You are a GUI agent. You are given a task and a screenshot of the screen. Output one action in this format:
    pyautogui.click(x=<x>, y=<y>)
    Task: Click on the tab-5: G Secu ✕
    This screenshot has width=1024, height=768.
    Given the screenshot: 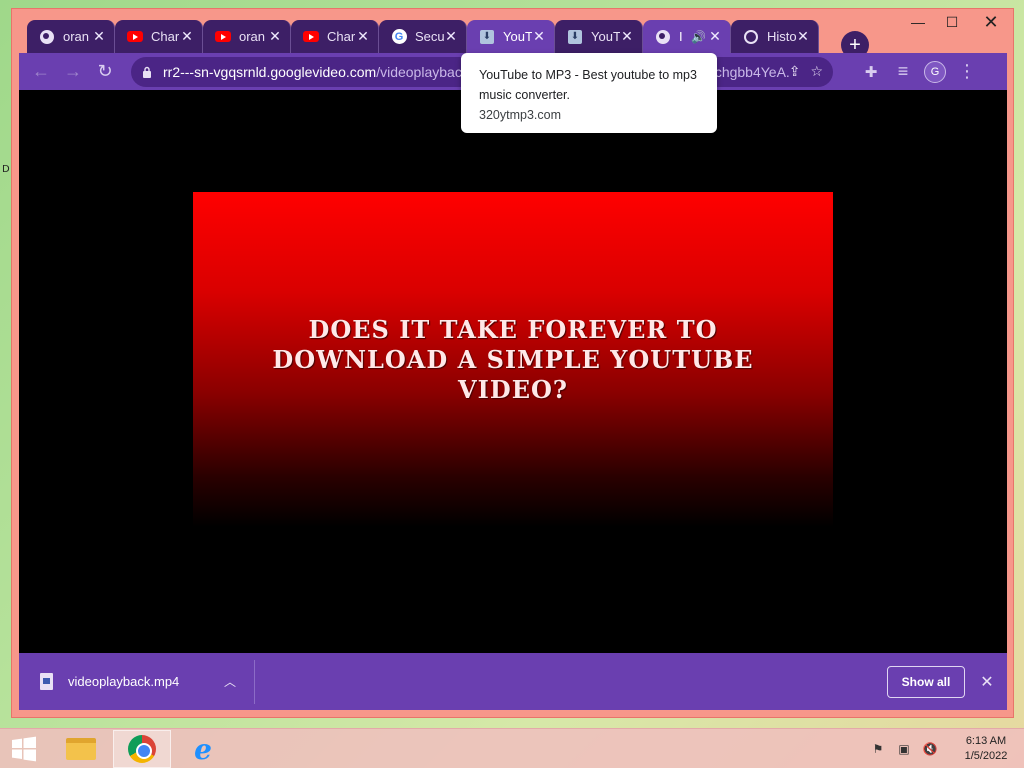 What is the action you would take?
    pyautogui.click(x=423, y=36)
    